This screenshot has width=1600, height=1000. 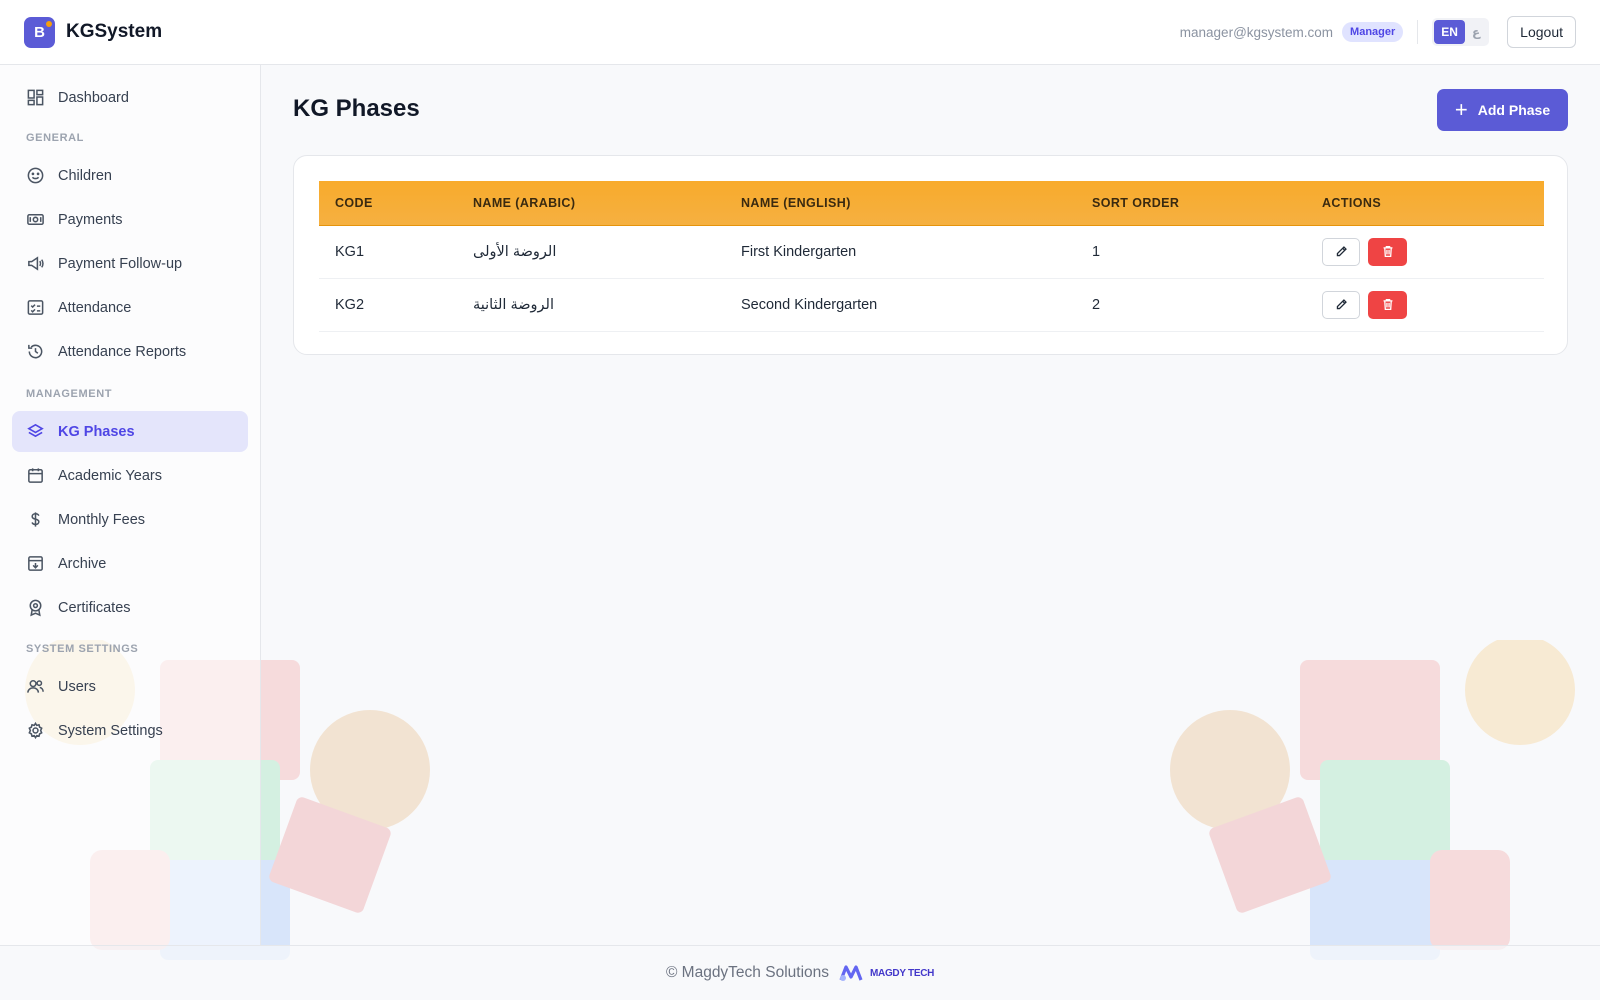 I want to click on sidebar-item-label: Payment Follow-up, so click(x=120, y=263).